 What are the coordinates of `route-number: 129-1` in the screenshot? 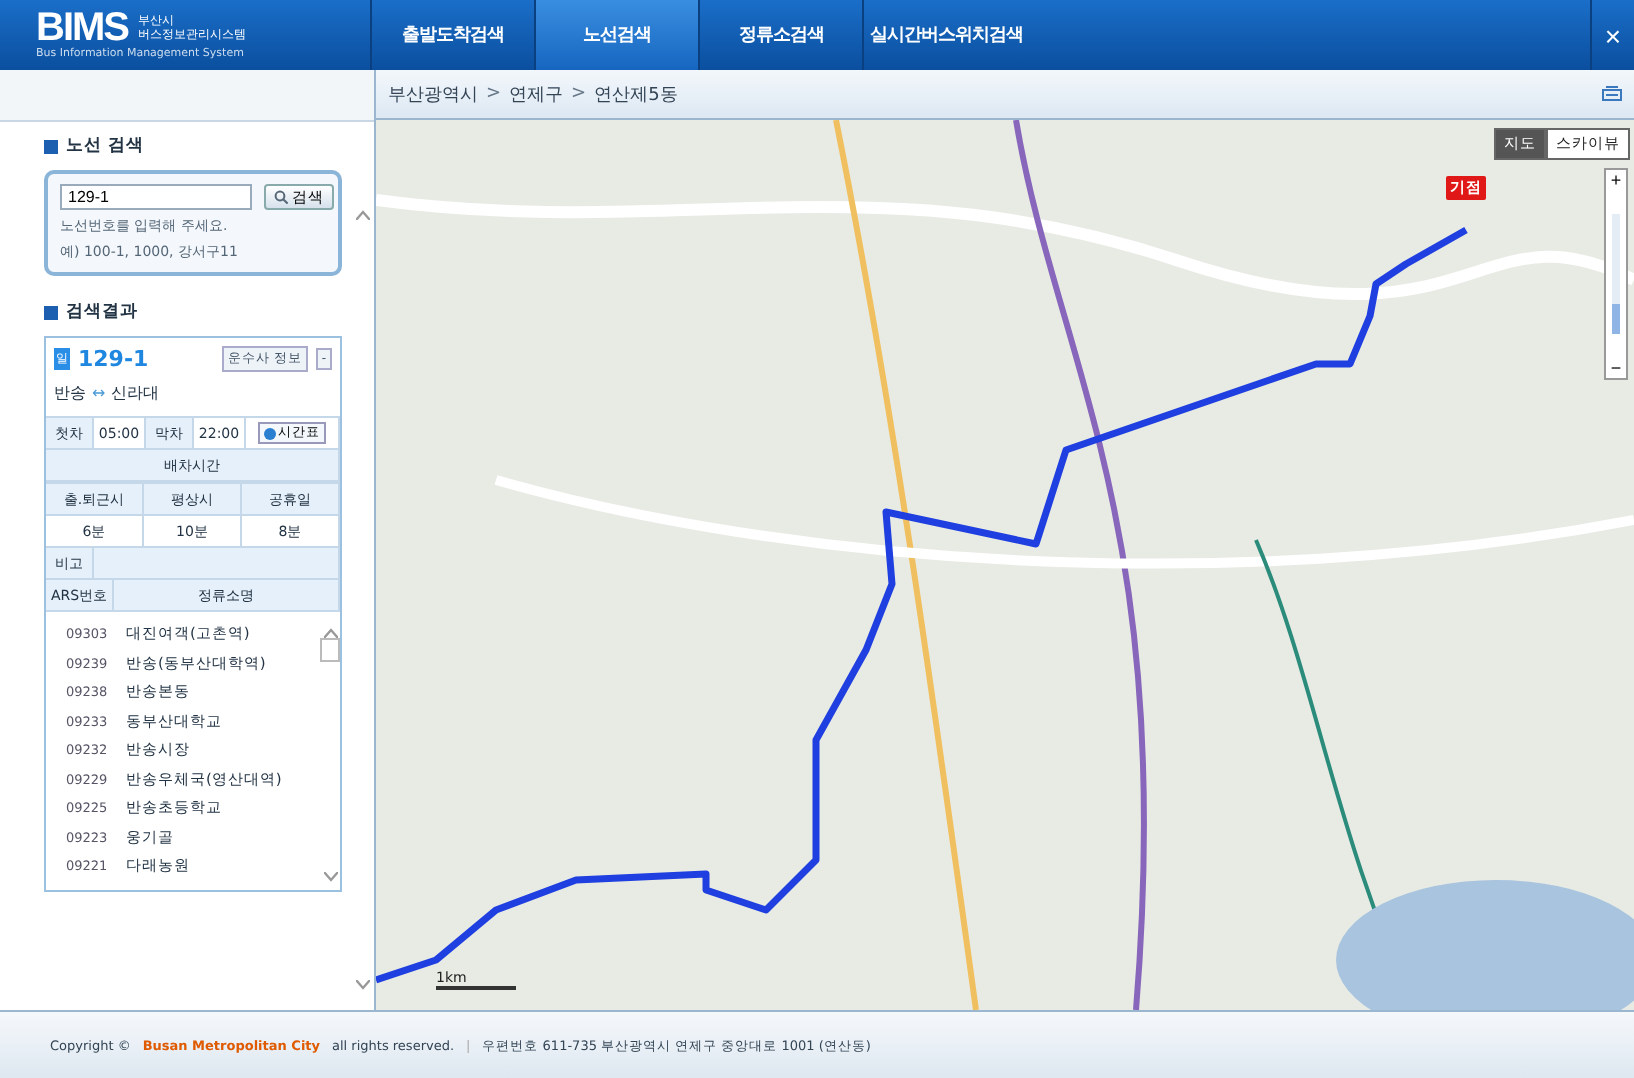 It's located at (113, 359).